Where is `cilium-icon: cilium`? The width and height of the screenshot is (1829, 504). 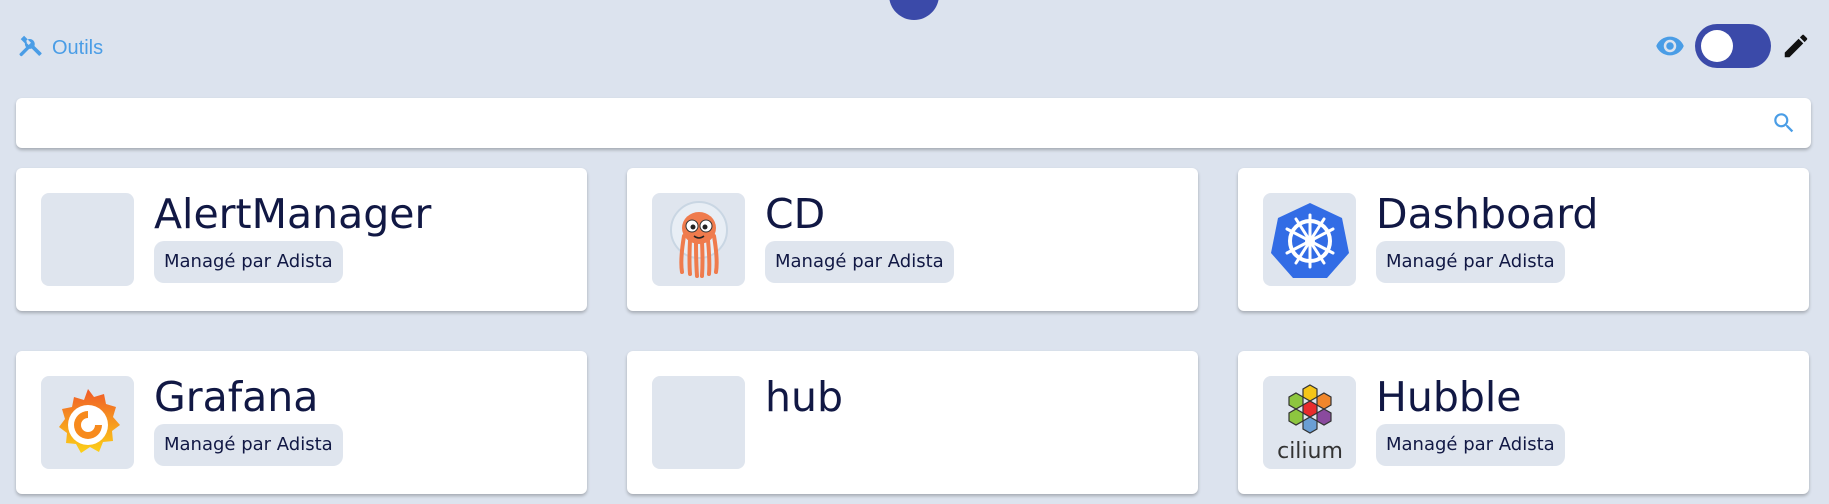
cilium-icon: cilium is located at coordinates (1309, 422).